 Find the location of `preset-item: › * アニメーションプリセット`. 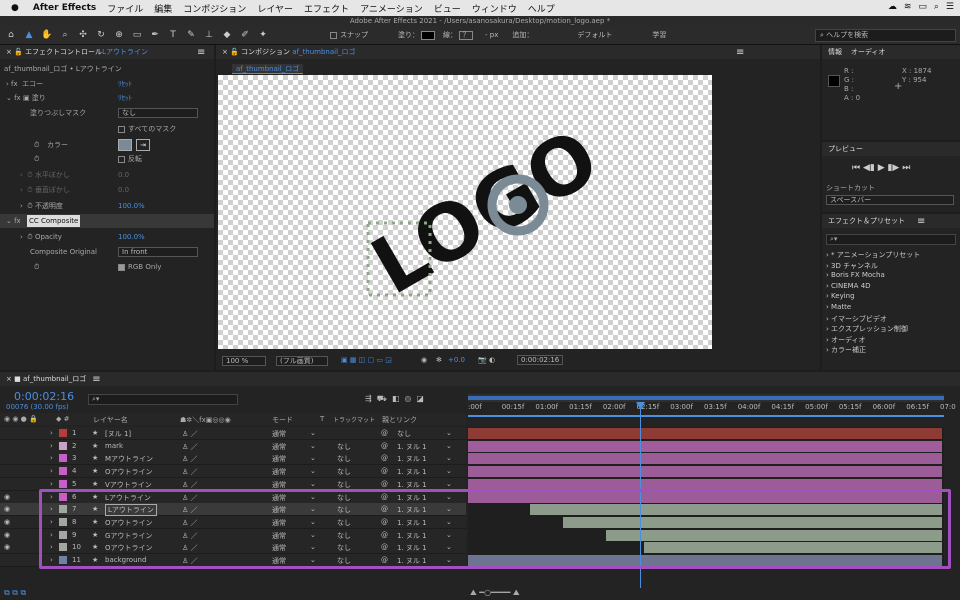

preset-item: › * アニメーションプリセット is located at coordinates (873, 255).